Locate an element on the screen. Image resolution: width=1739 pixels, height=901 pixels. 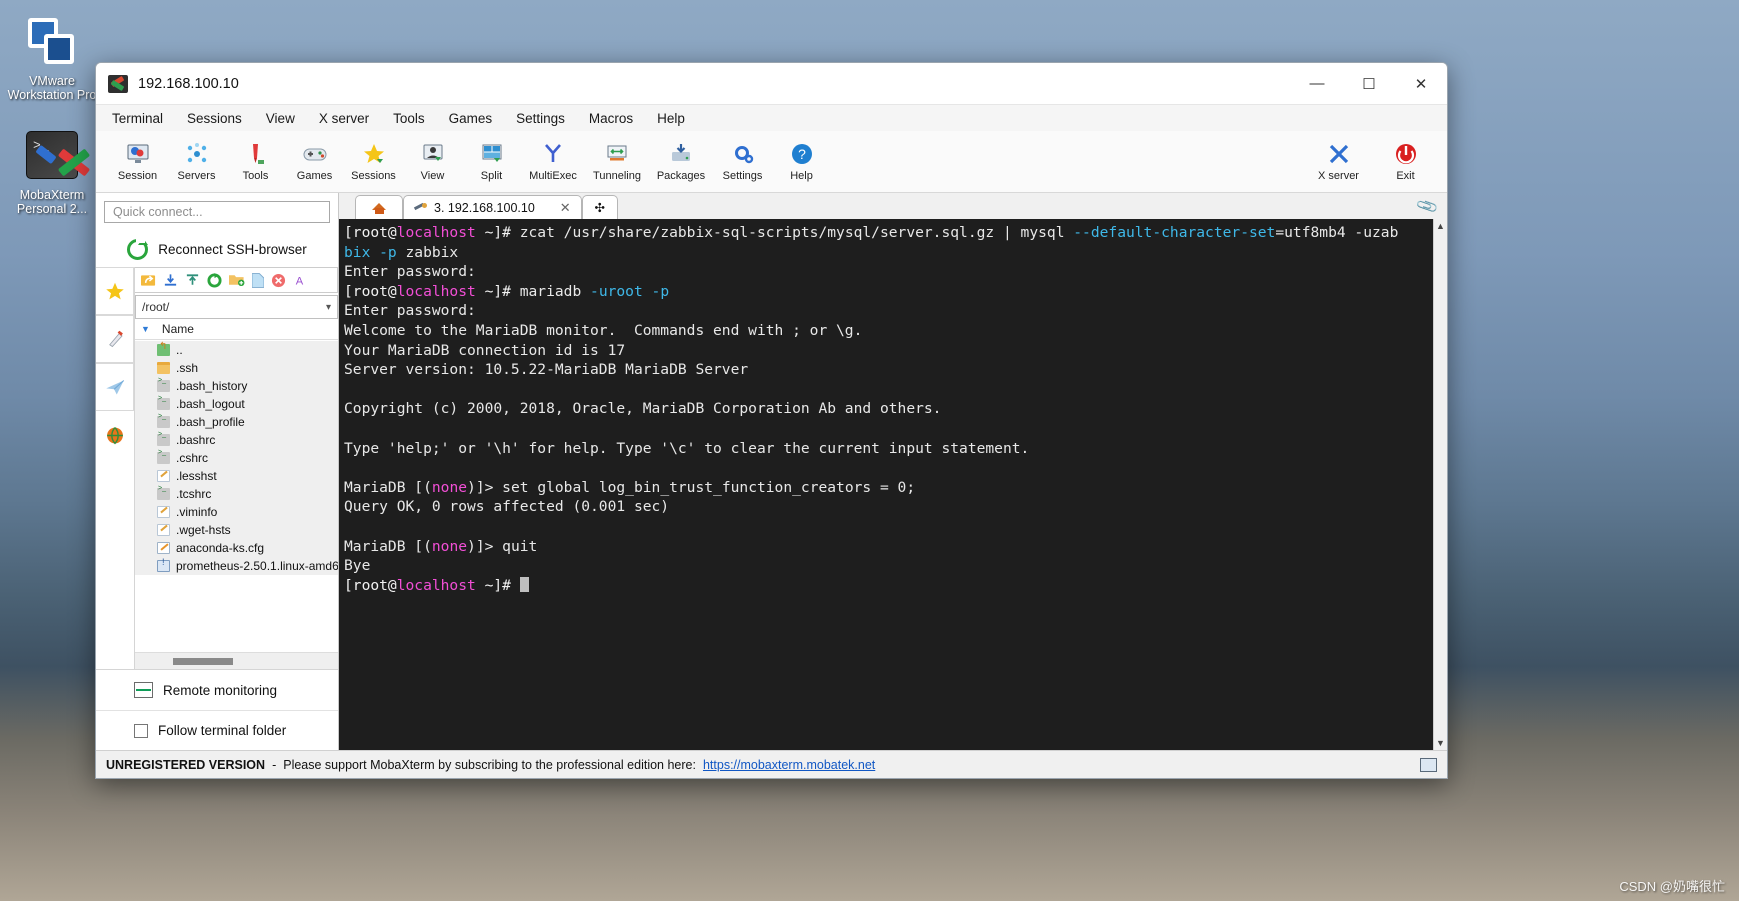
text-mode-icon: A is located at coordinates (299, 280).